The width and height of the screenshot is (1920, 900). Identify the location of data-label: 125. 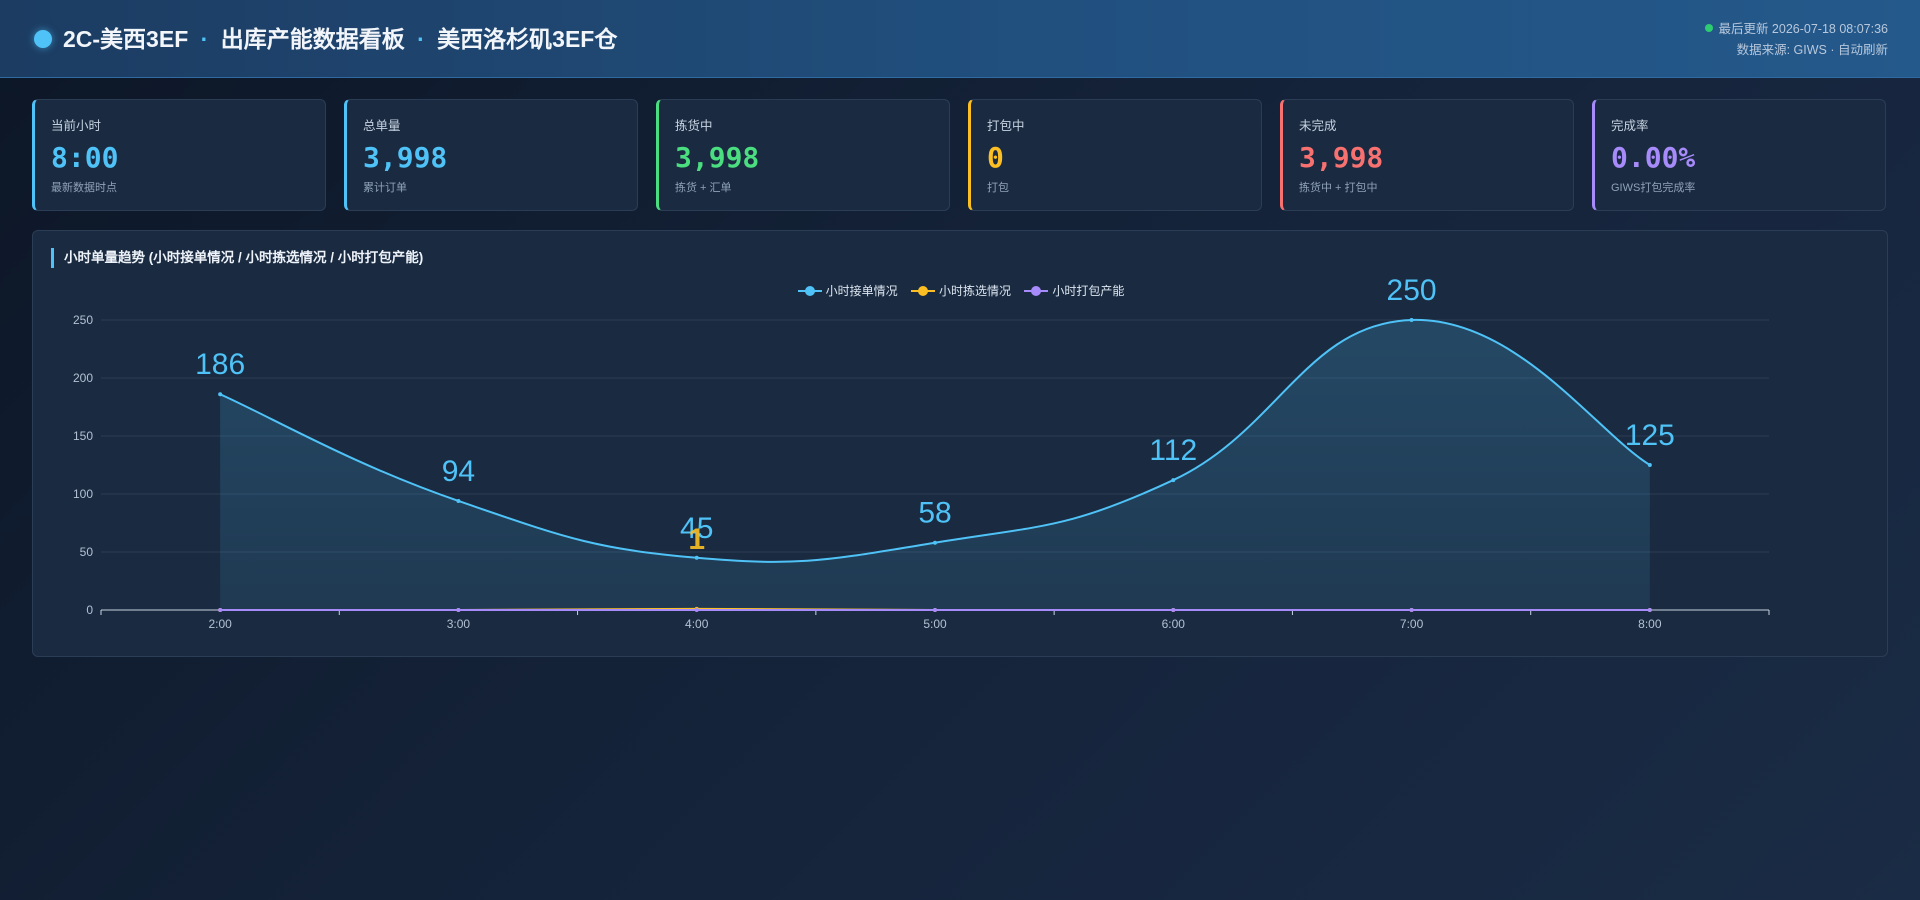
(1650, 435).